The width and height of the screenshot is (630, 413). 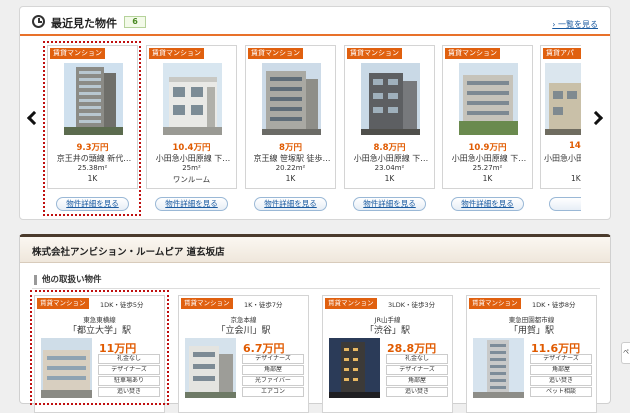 What do you see at coordinates (531, 331) in the screenshot?
I see `station-name: 「用賀」駅` at bounding box center [531, 331].